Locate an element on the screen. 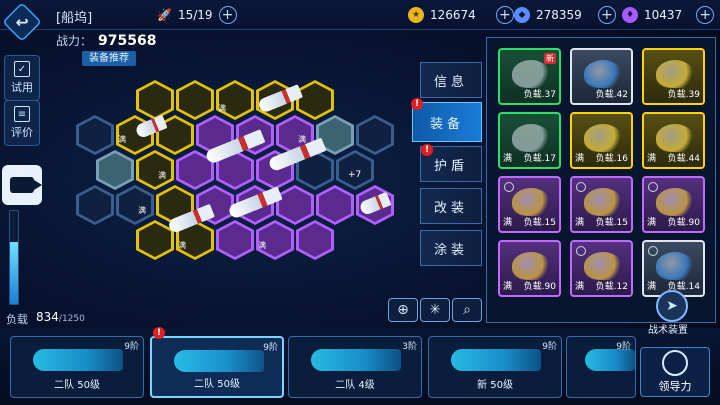 Image resolution: width=720 pixels, height=405 pixels. leadership-button: 领导力 is located at coordinates (675, 372).